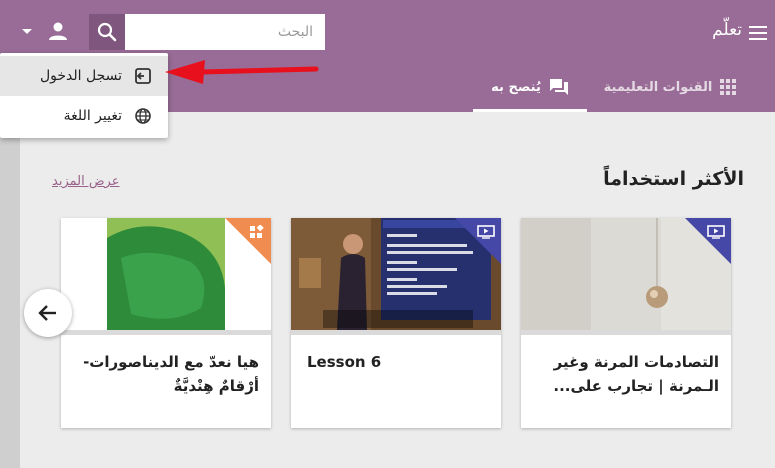  What do you see at coordinates (727, 30) in the screenshot?
I see `app-title: تعلّم` at bounding box center [727, 30].